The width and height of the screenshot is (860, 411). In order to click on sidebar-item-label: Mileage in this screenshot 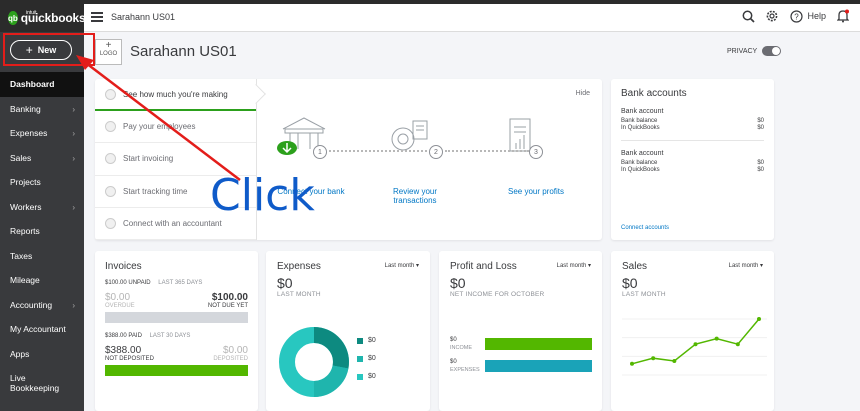, I will do `click(25, 280)`.